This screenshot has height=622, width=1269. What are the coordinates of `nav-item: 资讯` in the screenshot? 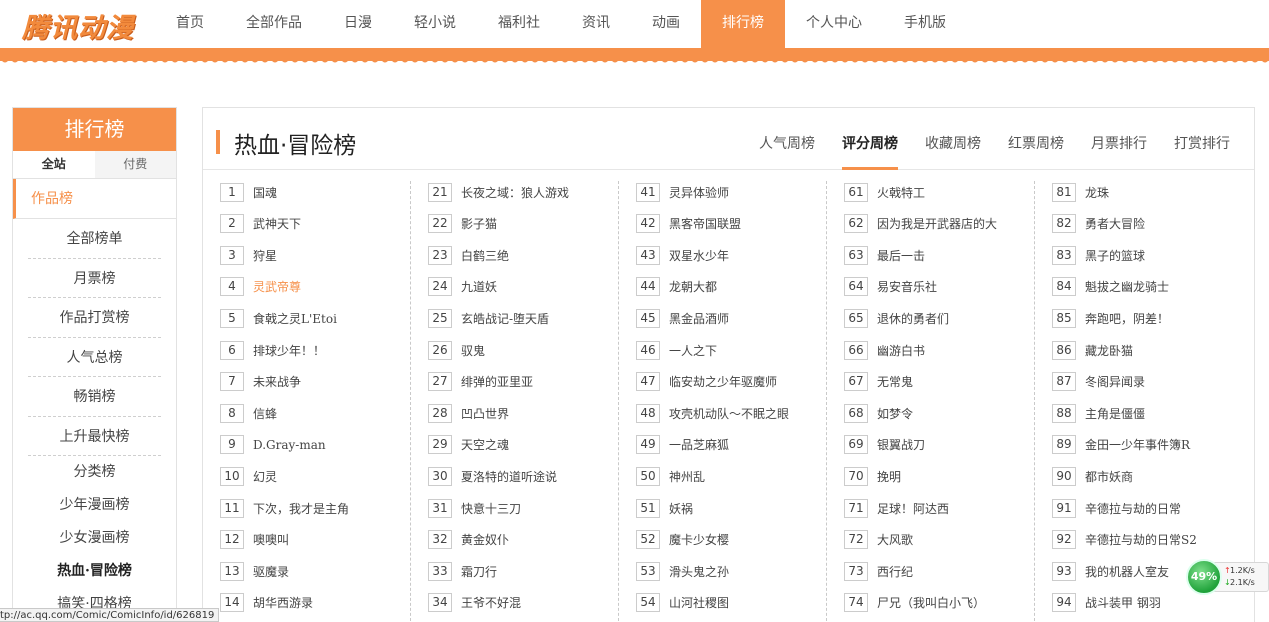 It's located at (596, 24).